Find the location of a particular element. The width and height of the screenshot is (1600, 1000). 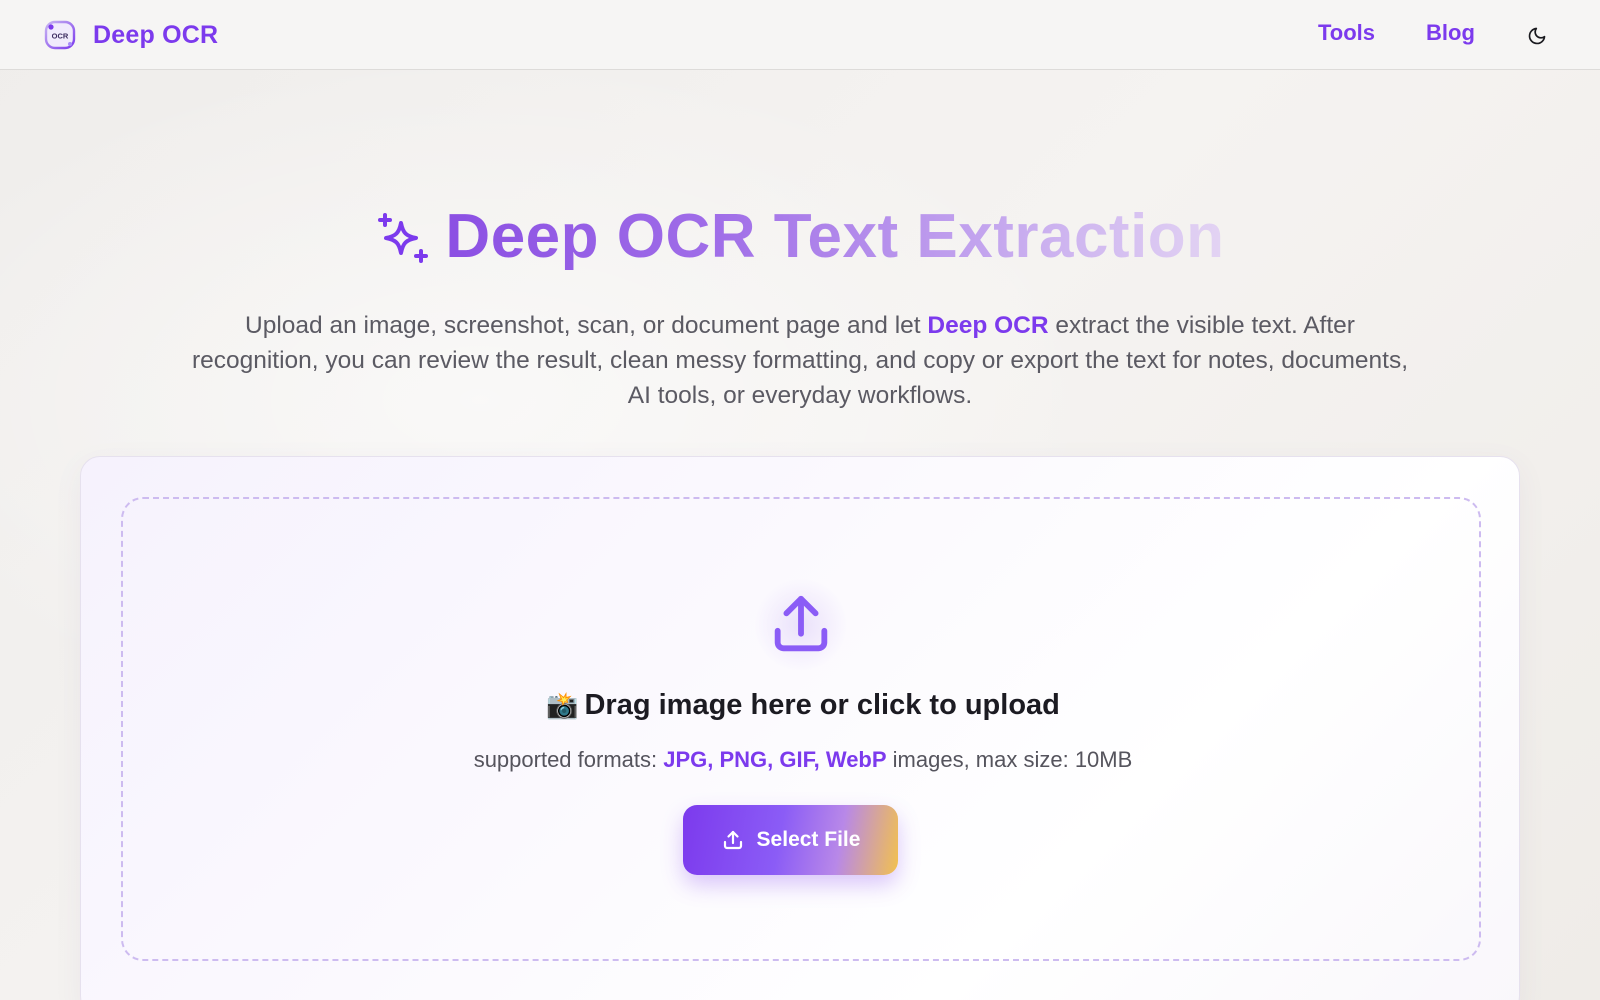

select-file-button: Select File is located at coordinates (790, 840).